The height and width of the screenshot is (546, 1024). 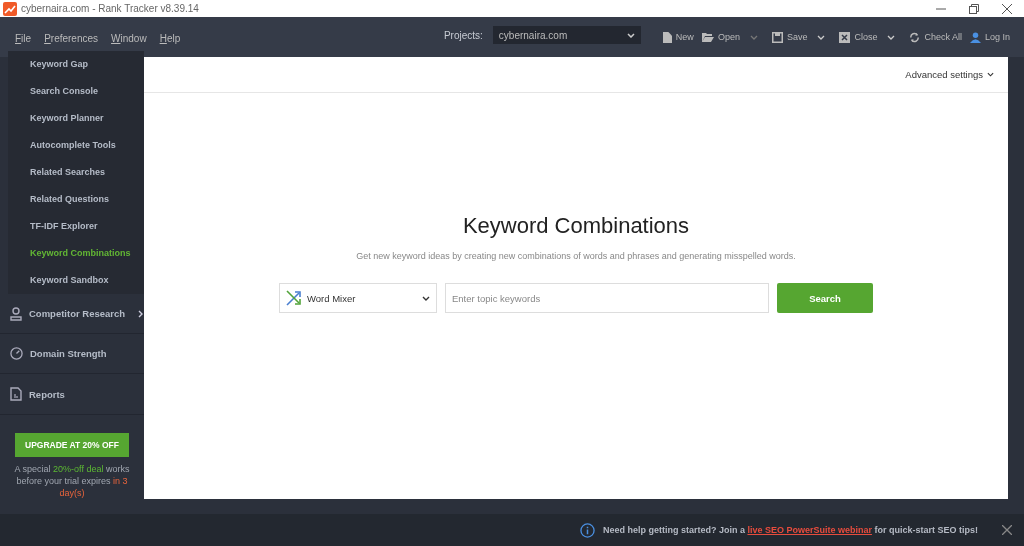 What do you see at coordinates (71, 38) in the screenshot?
I see `menu-item: Preferences` at bounding box center [71, 38].